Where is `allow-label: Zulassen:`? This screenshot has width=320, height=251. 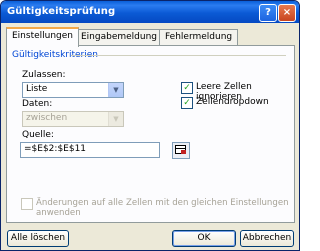
allow-label: Zulassen: is located at coordinates (44, 75).